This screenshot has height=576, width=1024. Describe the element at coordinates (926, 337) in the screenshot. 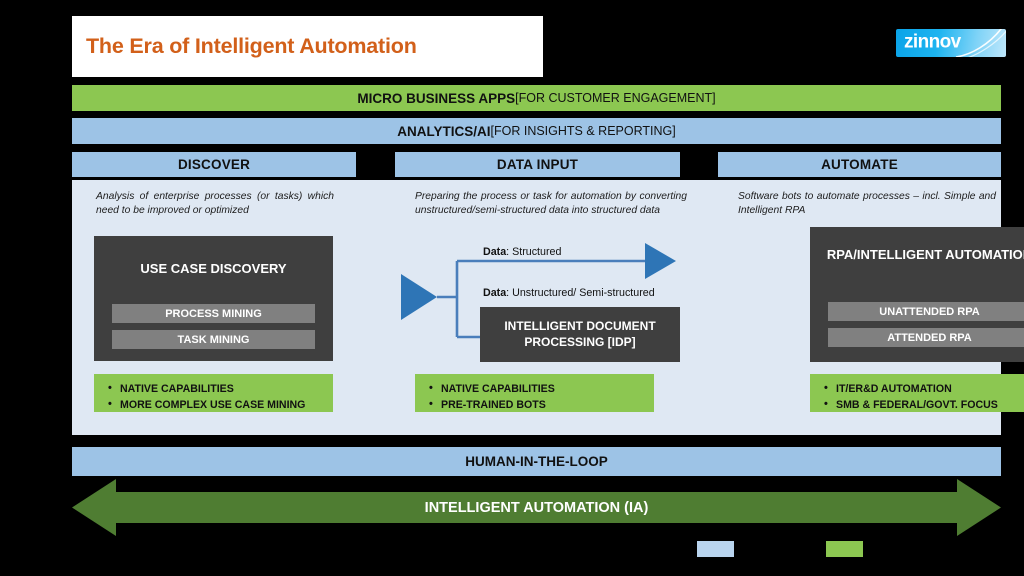

I see `attended-rpa-bar: ATTENDED RPA` at that location.